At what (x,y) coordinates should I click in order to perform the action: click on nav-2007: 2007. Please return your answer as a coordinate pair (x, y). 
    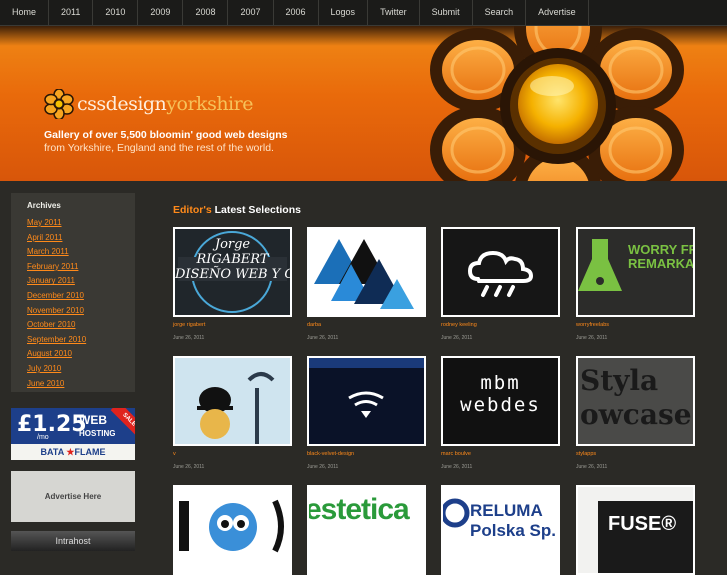
    Looking at the image, I should click on (251, 13).